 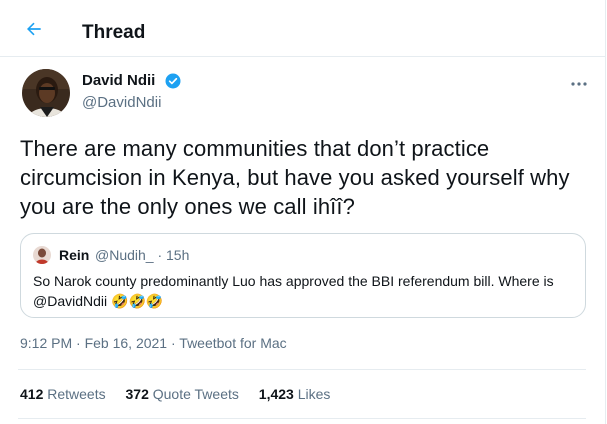 I want to click on tweet-timestamp: 9:12 PM · Feb 16, 2021, so click(x=93, y=343).